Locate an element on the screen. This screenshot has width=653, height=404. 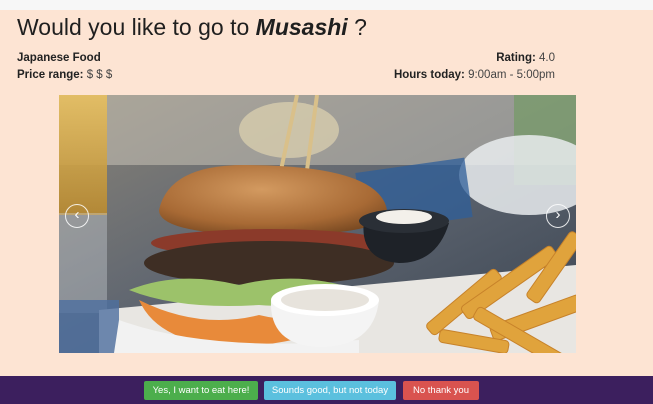
hours-label: Hours today: is located at coordinates (429, 75).